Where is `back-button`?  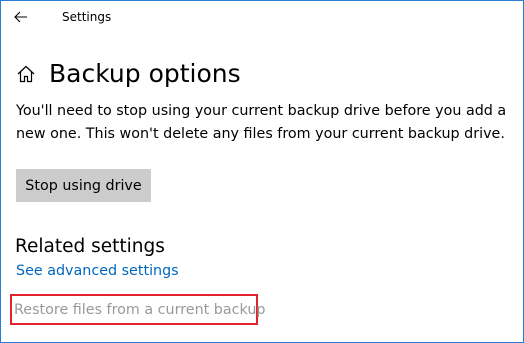 back-button is located at coordinates (21, 17).